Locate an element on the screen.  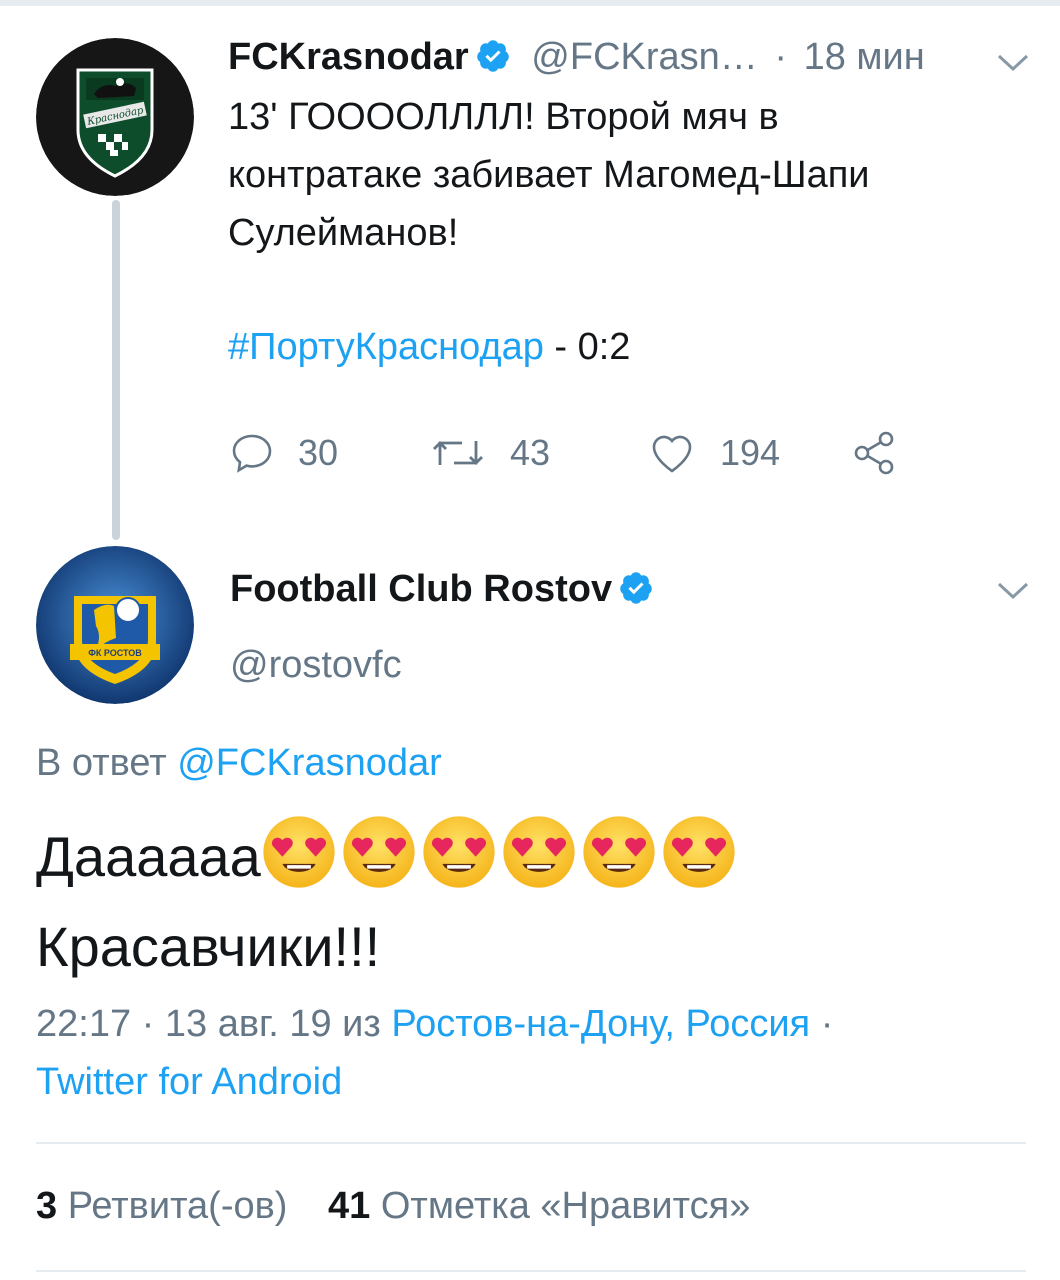
retweet-button: 43 is located at coordinates (489, 453).